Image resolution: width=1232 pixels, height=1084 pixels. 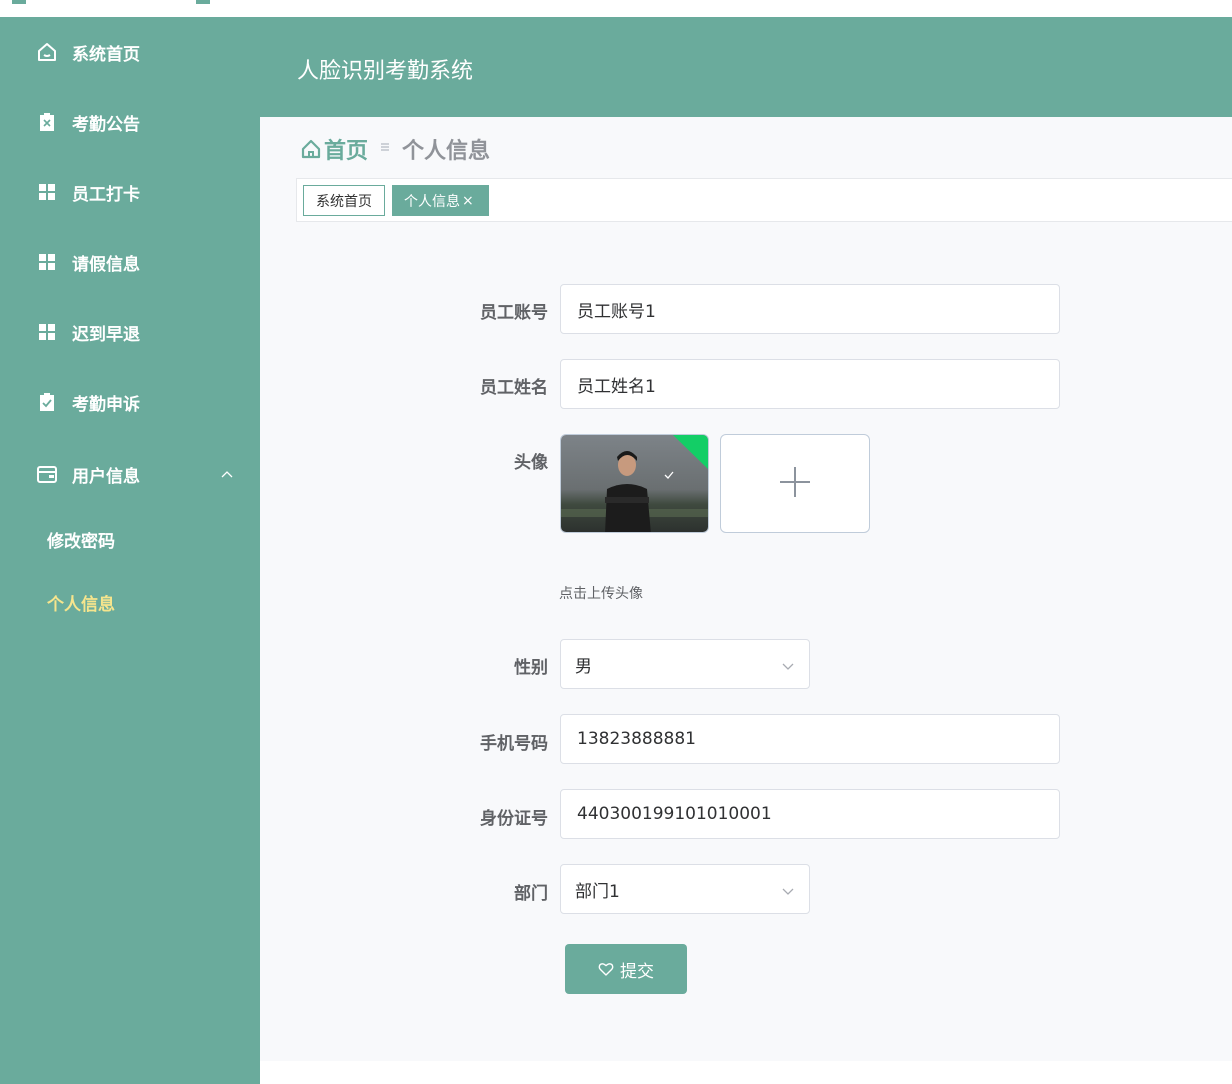 What do you see at coordinates (514, 819) in the screenshot?
I see `id-card-label: 身份证号` at bounding box center [514, 819].